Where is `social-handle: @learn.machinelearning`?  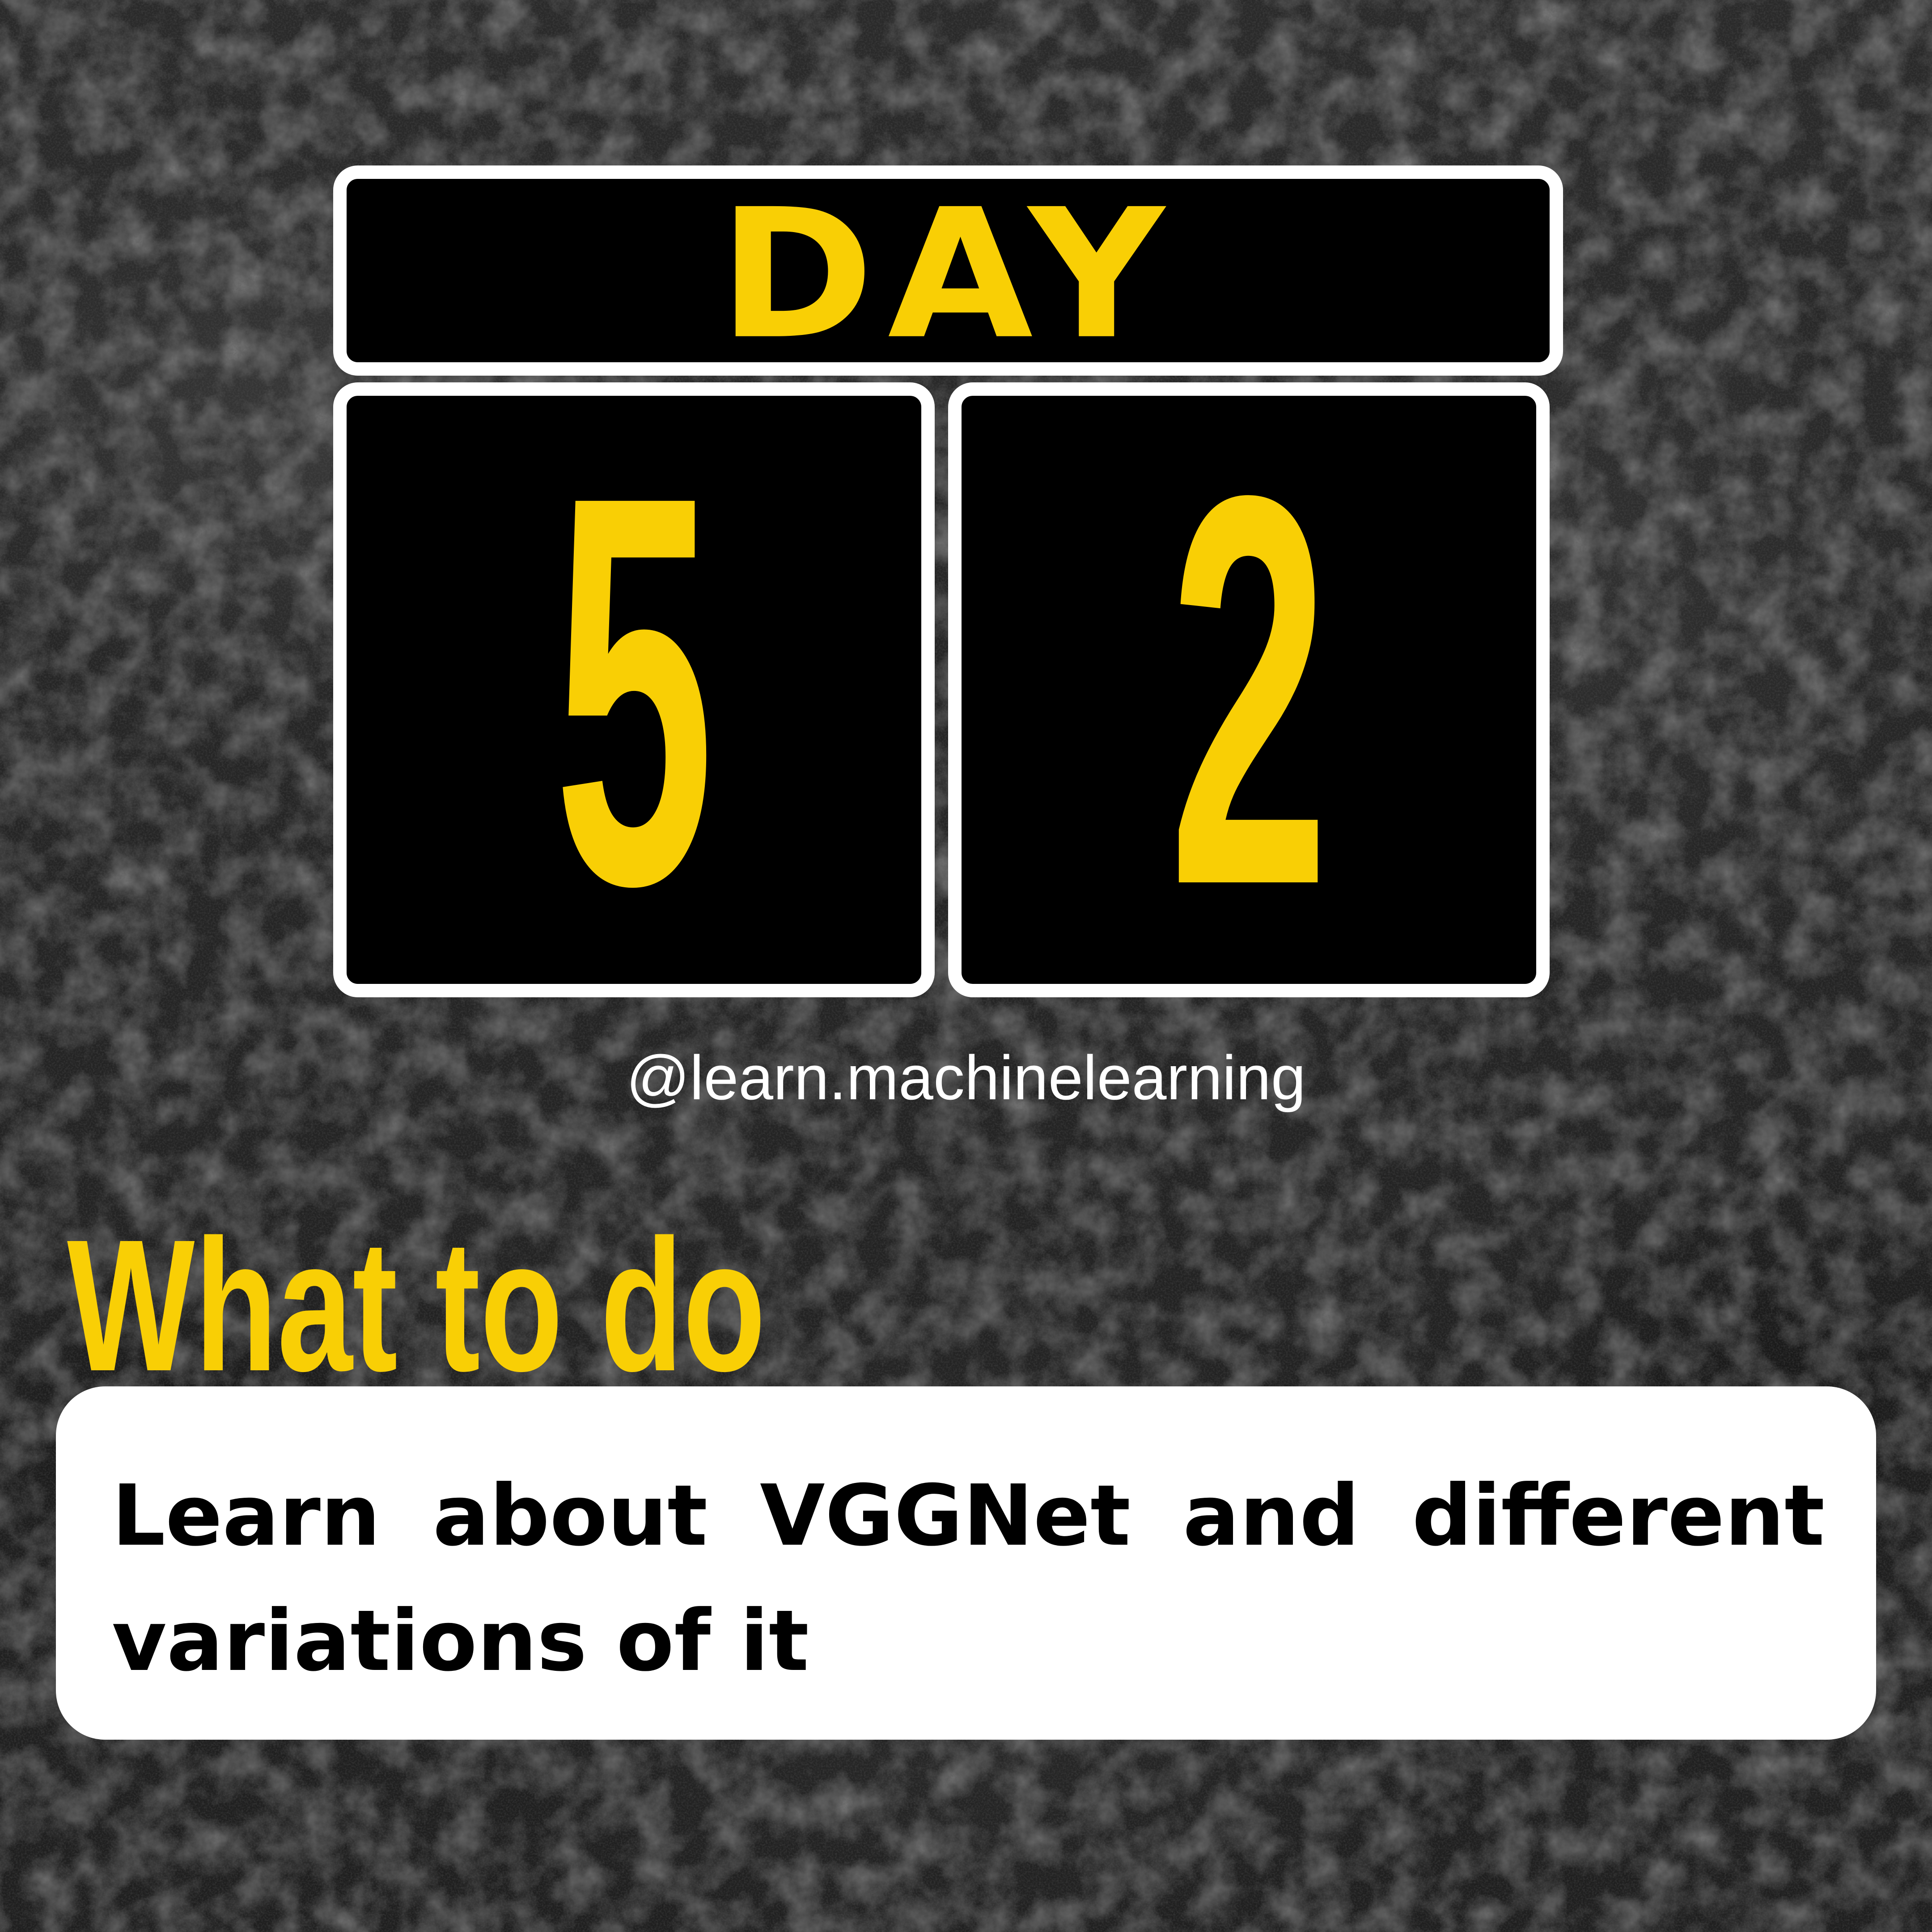 social-handle: @learn.machinelearning is located at coordinates (966, 1077).